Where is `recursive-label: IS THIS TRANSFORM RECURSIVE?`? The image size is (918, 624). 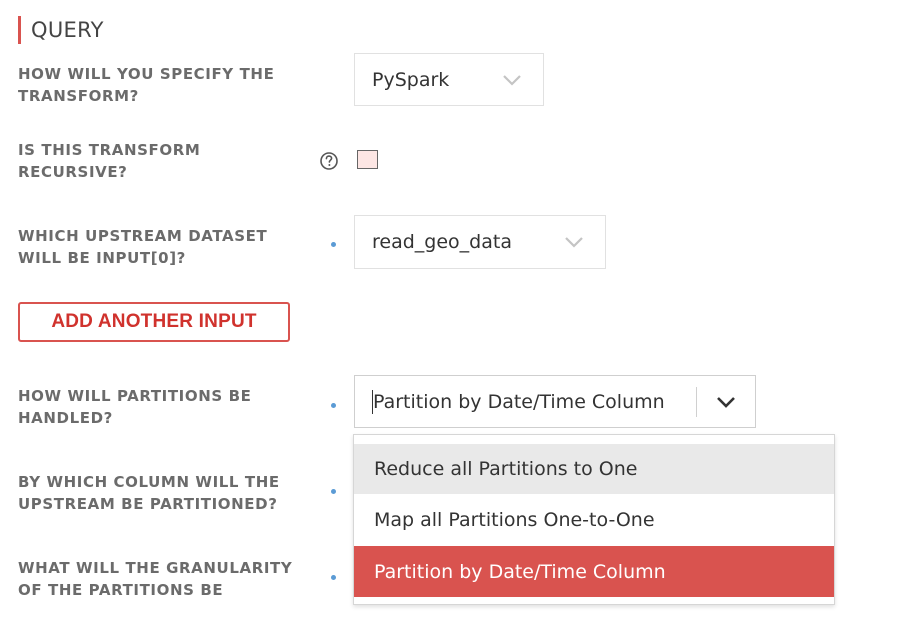
recursive-label: IS THIS TRANSFORM RECURSIVE? is located at coordinates (109, 161).